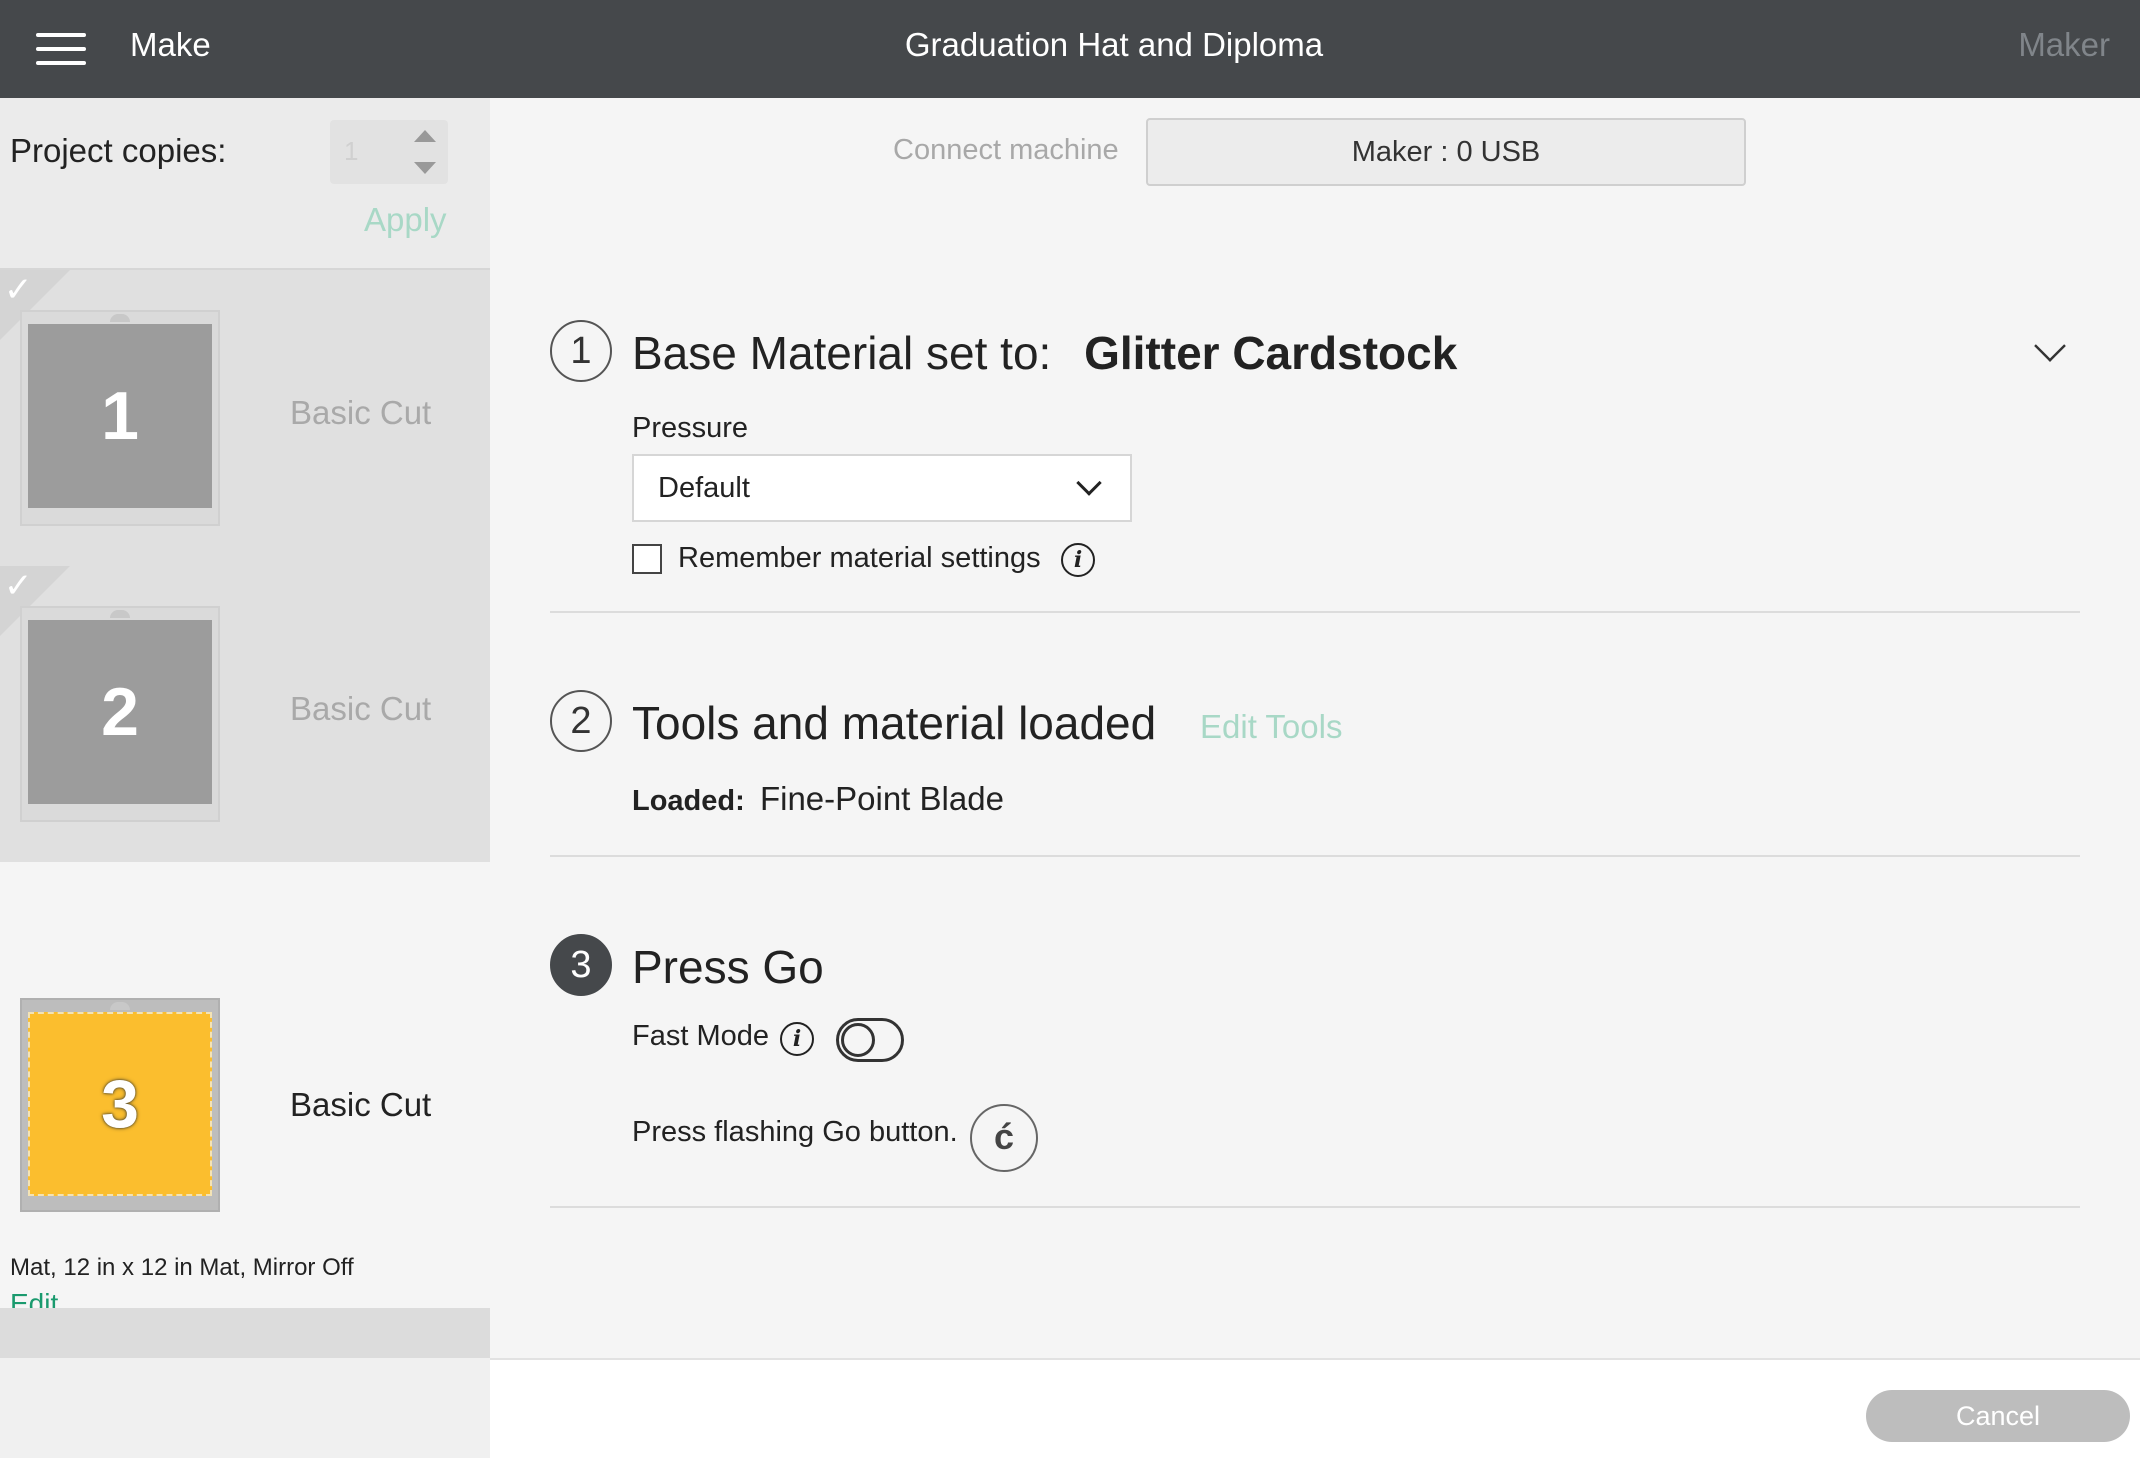  I want to click on base-material-name: Glitter Cardstock, so click(1271, 353).